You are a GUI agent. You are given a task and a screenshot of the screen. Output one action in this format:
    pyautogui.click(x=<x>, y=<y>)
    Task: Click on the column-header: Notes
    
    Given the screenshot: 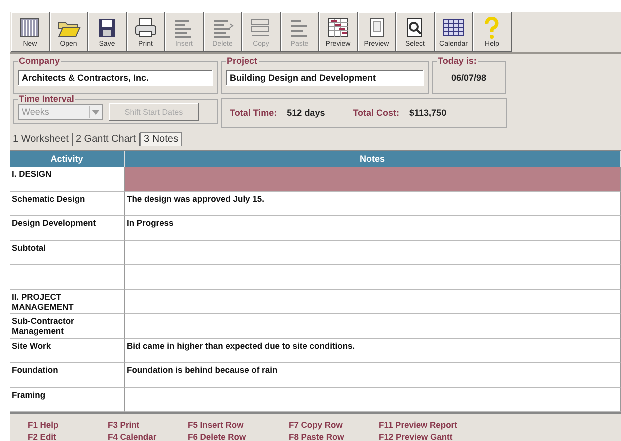 What is the action you would take?
    pyautogui.click(x=373, y=159)
    